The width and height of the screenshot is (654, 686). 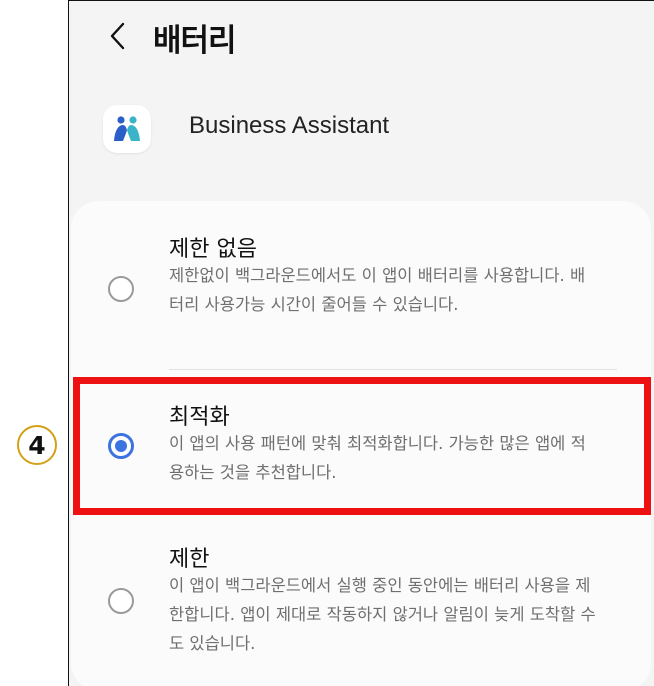 What do you see at coordinates (361, 41) in the screenshot?
I see `top-app-bar: 배터리` at bounding box center [361, 41].